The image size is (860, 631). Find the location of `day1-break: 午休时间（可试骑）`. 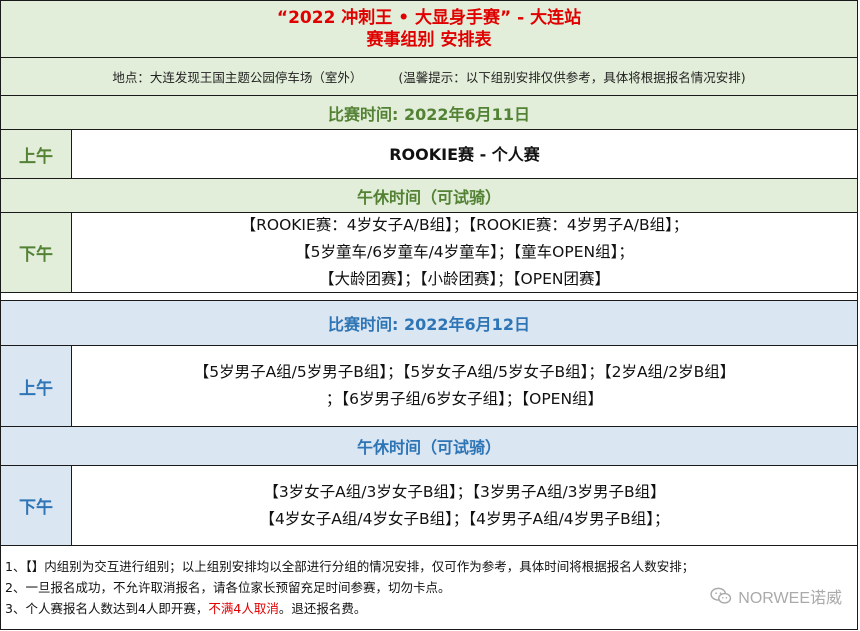

day1-break: 午休时间（可试骑） is located at coordinates (428, 197).